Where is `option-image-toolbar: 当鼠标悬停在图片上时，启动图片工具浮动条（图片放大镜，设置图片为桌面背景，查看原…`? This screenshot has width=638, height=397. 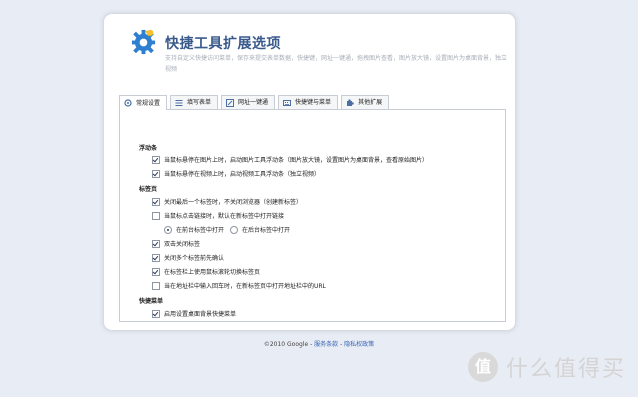
option-image-toolbar: 当鼠标悬停在图片上时，启动图片工具浮动条（图片放大镜，设置图片为桌面背景，查看原… is located at coordinates (290, 159).